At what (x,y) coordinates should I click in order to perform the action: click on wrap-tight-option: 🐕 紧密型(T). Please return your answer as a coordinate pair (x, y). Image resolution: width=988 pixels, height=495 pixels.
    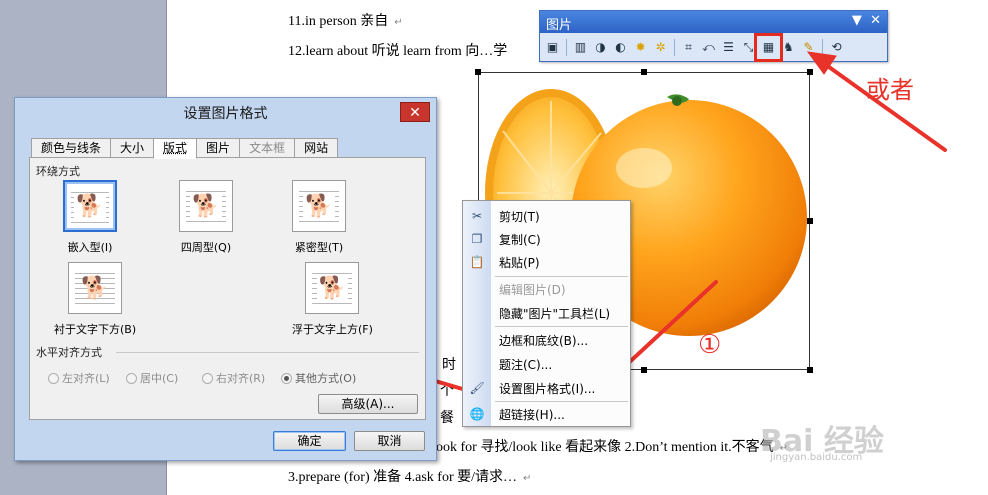
    Looking at the image, I should click on (319, 217).